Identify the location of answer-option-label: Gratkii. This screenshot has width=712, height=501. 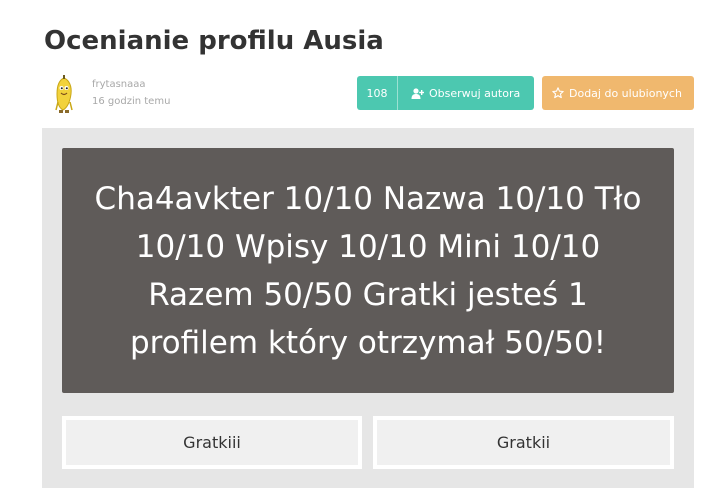
(523, 442).